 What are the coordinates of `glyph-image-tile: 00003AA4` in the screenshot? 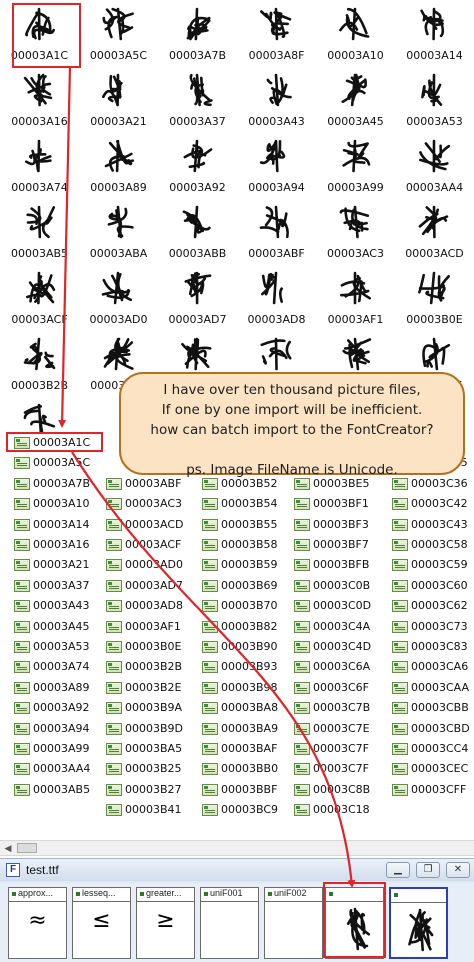 It's located at (434, 165).